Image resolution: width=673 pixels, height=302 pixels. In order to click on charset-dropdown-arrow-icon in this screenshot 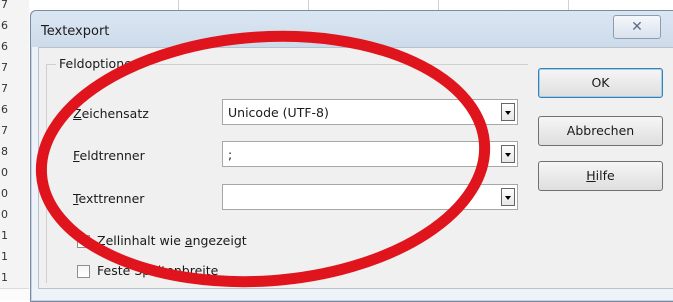, I will do `click(508, 112)`.